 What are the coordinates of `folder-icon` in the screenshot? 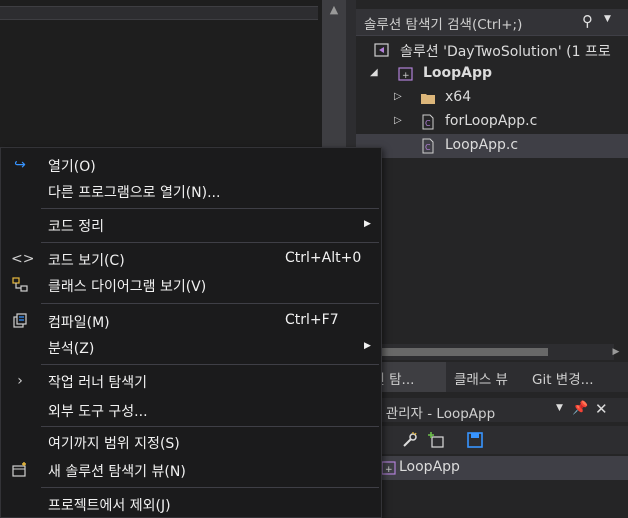 It's located at (428, 99).